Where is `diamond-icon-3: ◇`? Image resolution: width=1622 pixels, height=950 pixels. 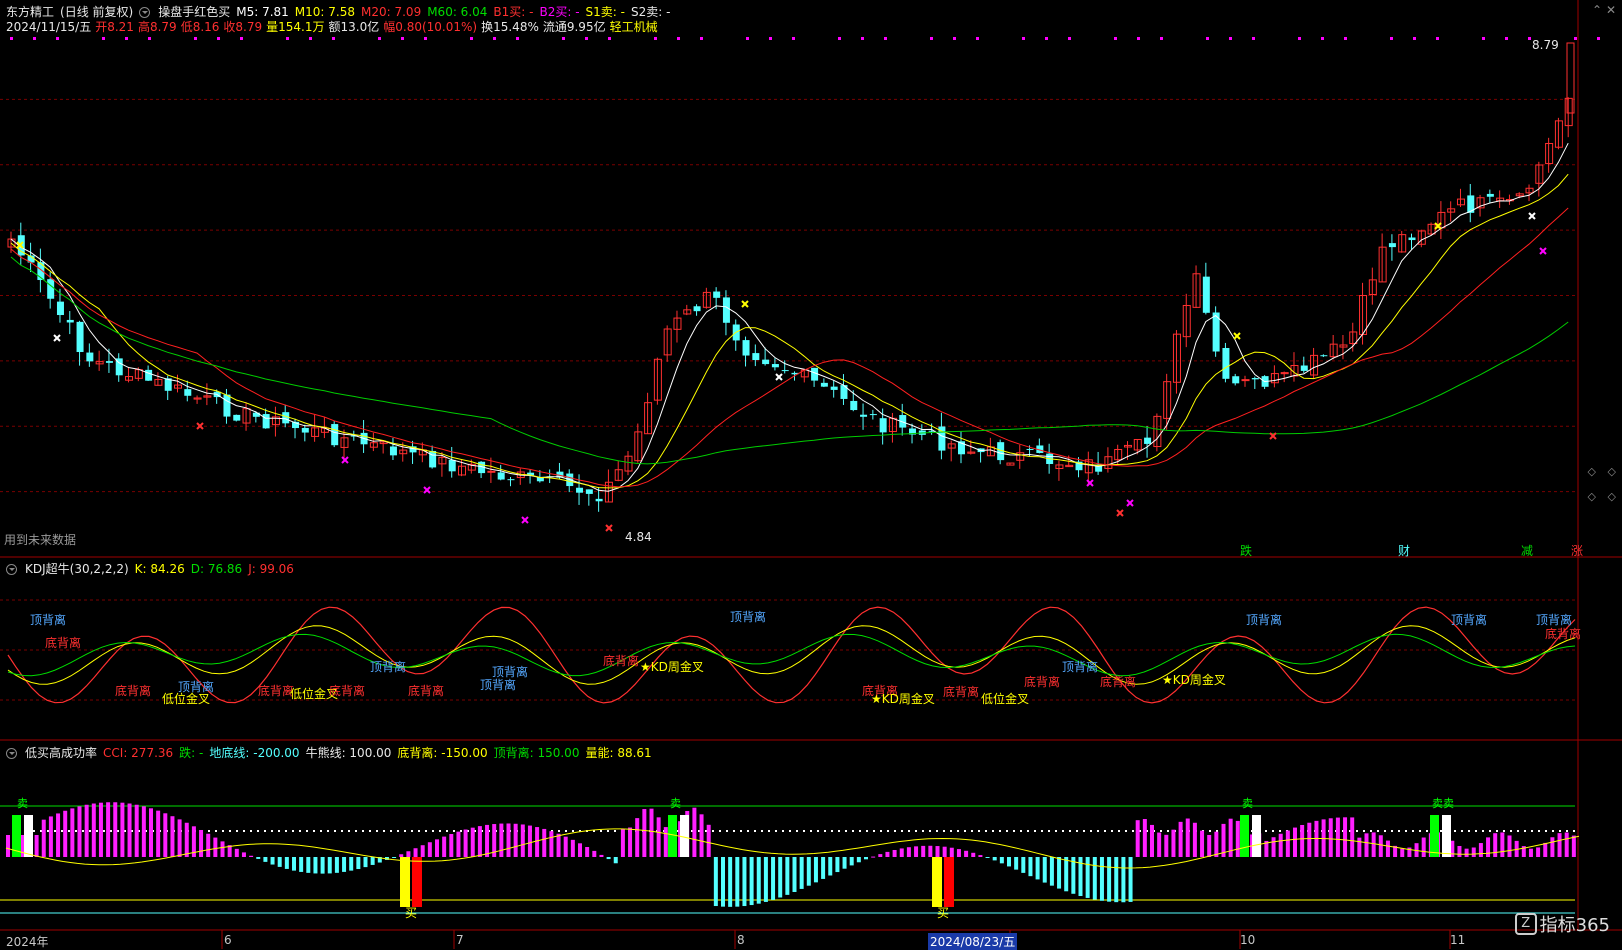 diamond-icon-3: ◇ is located at coordinates (1592, 471).